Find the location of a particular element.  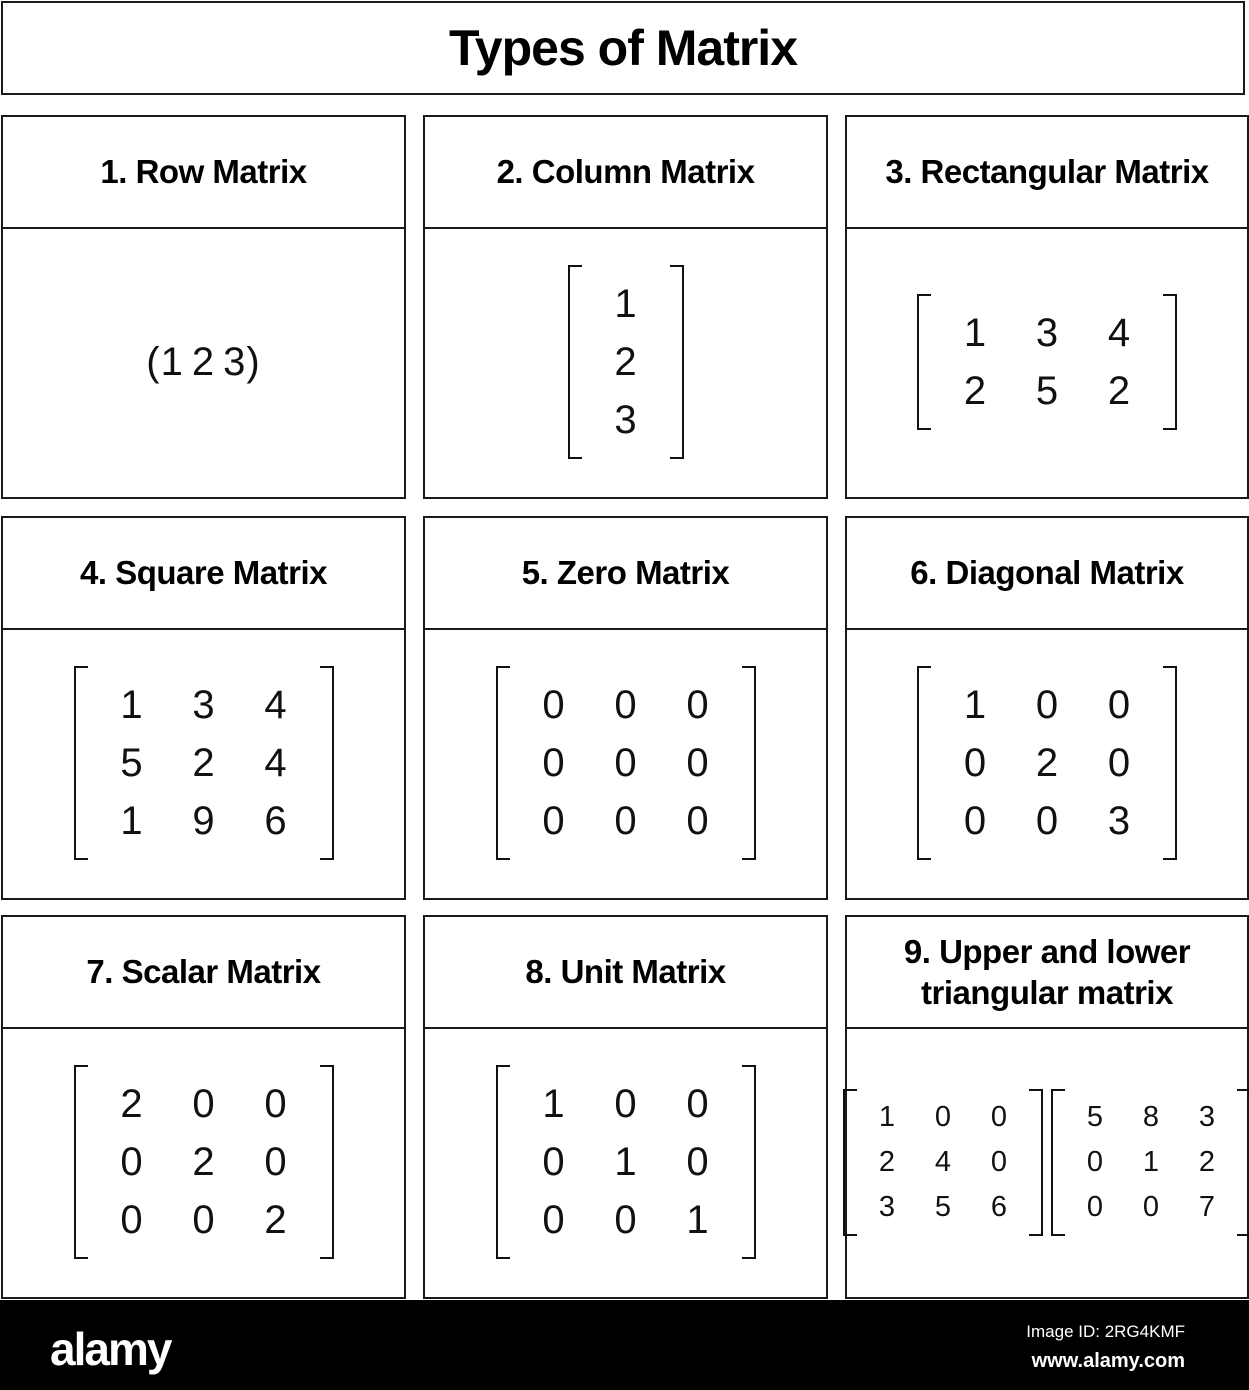

card-example: 1 0 0 2 4 0 3 5 6 5 8 3 0 1 2 0 0 7 is located at coordinates (1046, 1162).